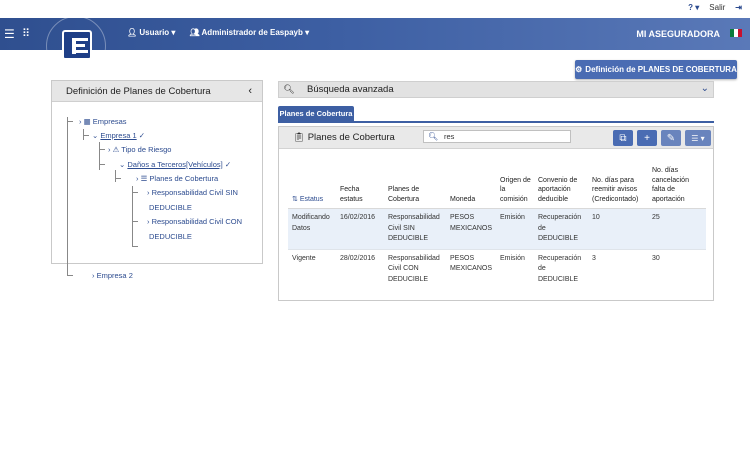 This screenshot has height=461, width=750. What do you see at coordinates (312, 268) in the screenshot?
I see `cell-estatus: Vigente` at bounding box center [312, 268].